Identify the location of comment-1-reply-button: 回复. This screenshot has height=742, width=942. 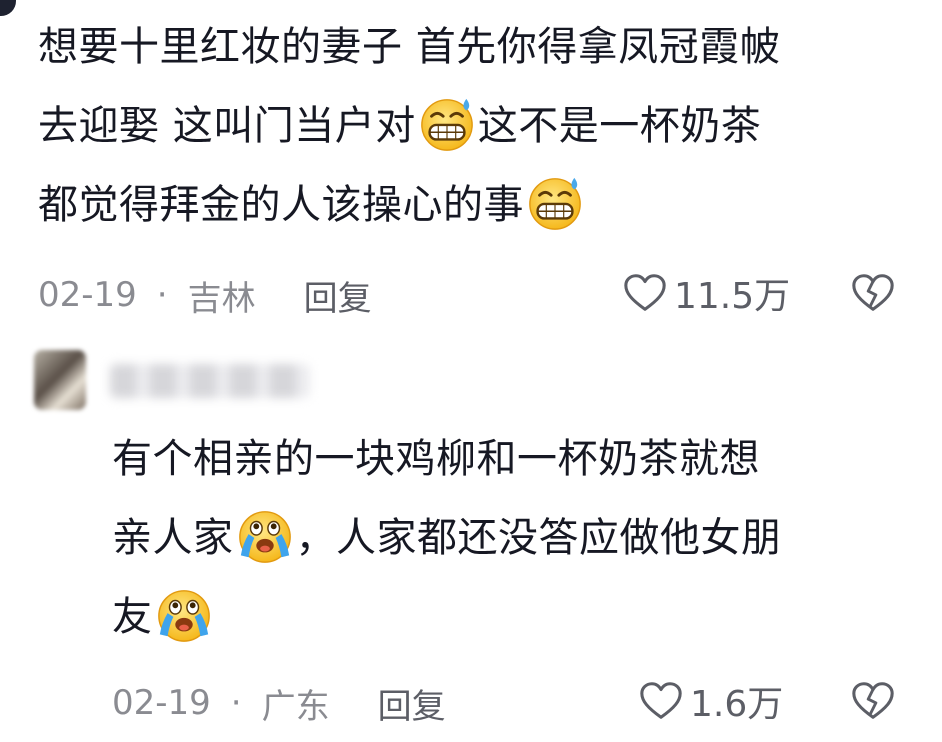
(338, 295).